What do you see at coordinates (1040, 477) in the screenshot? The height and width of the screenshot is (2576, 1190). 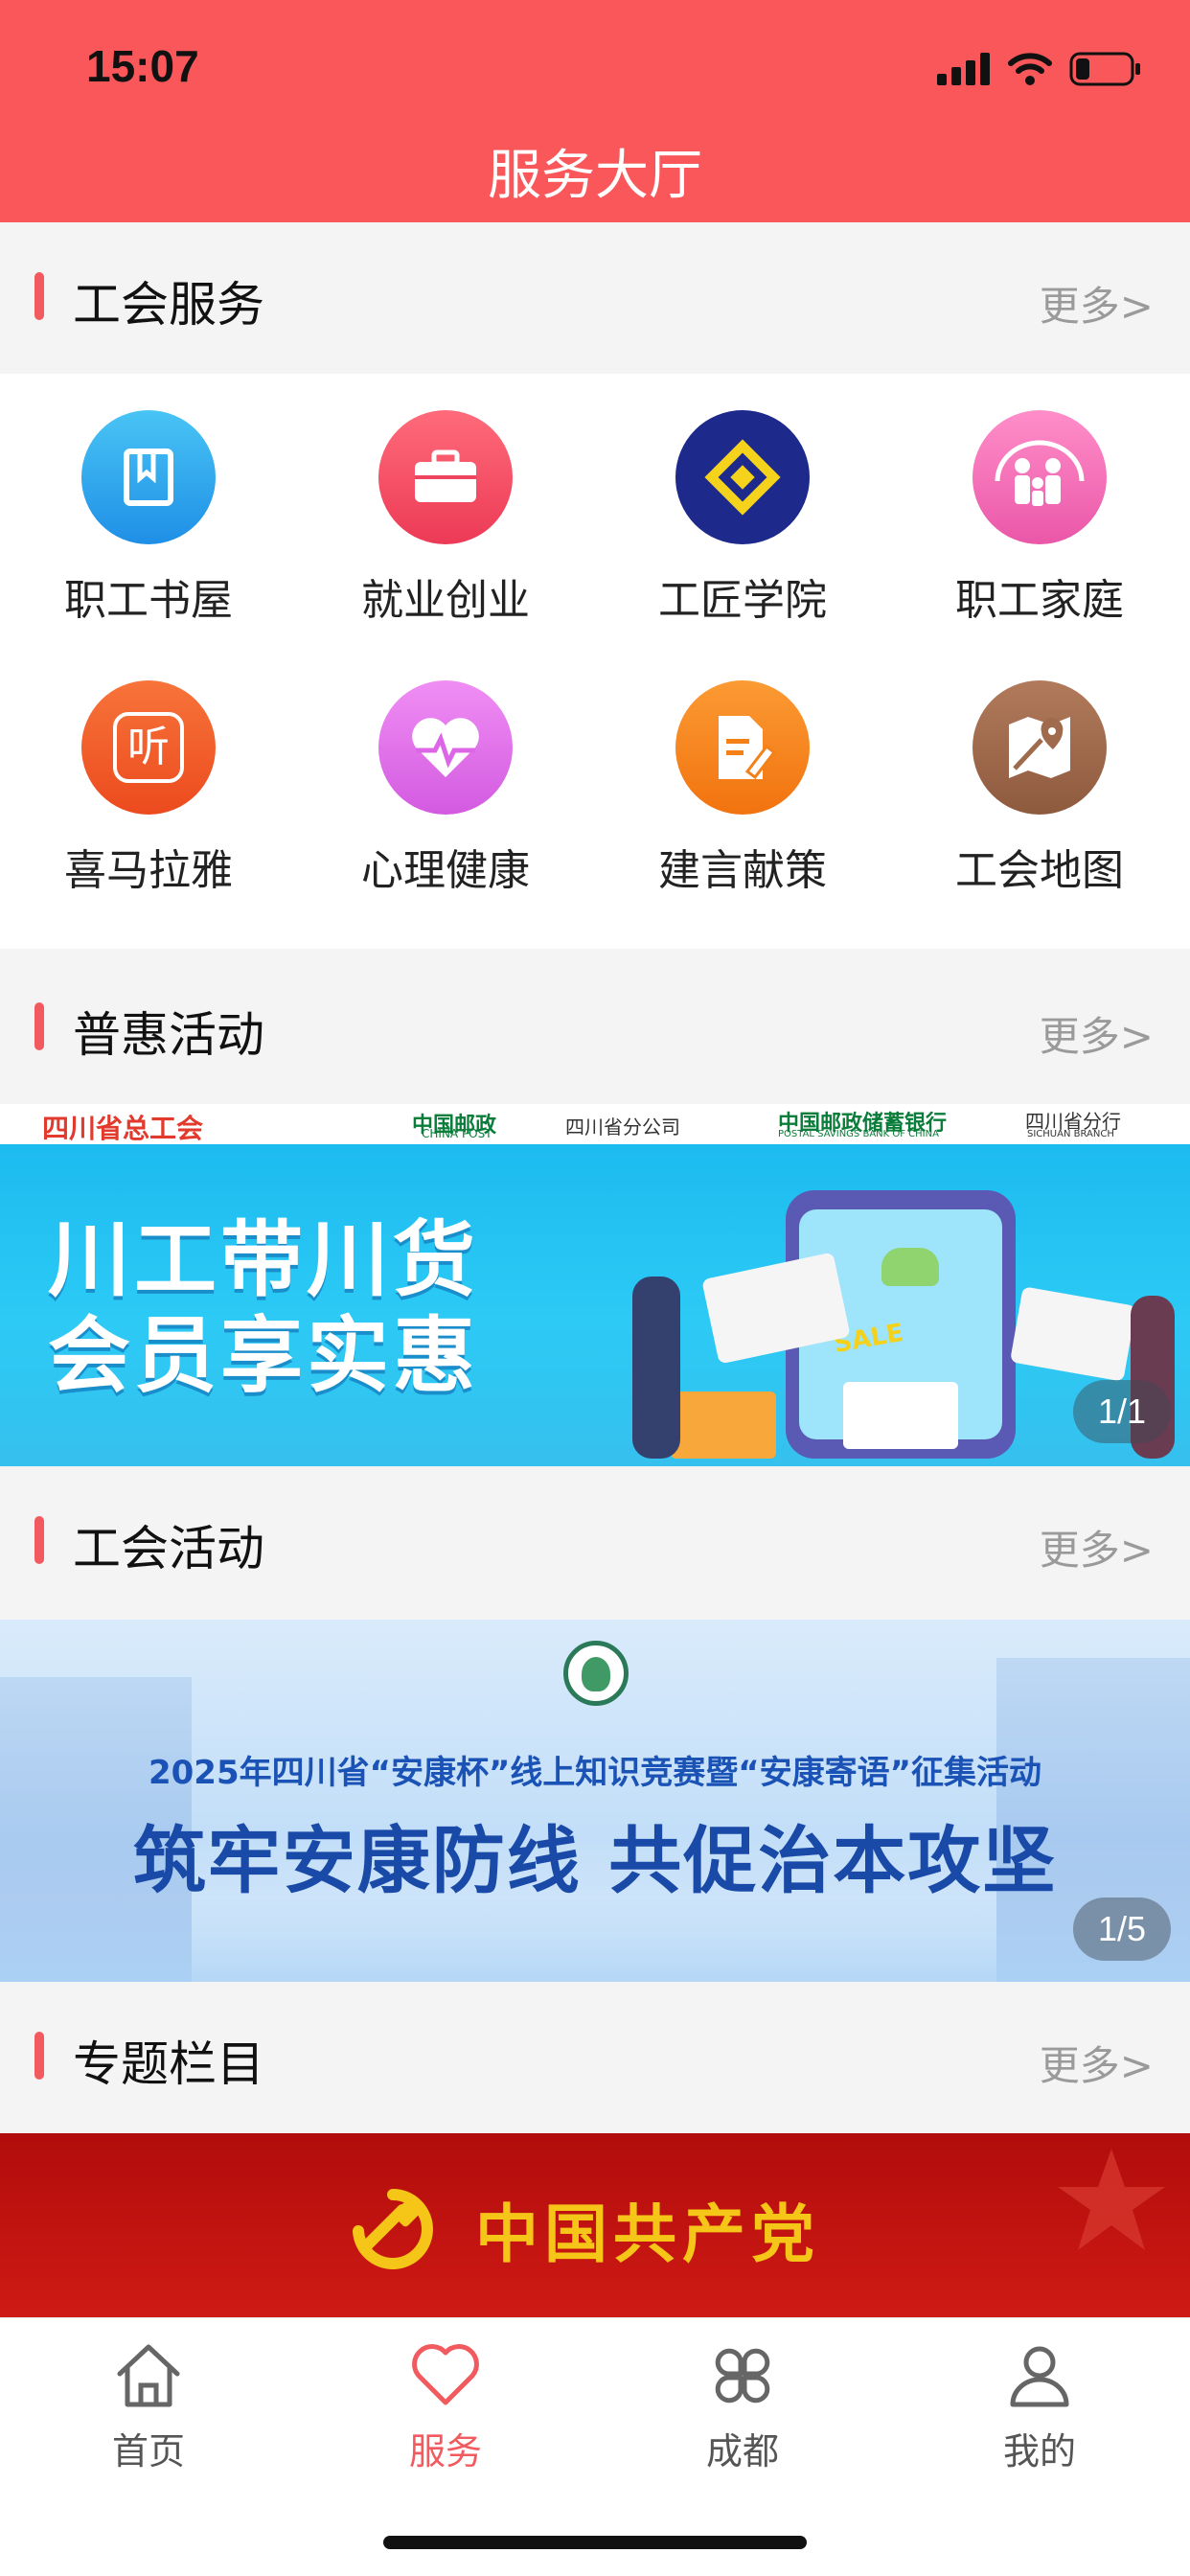 I see `family-icon` at bounding box center [1040, 477].